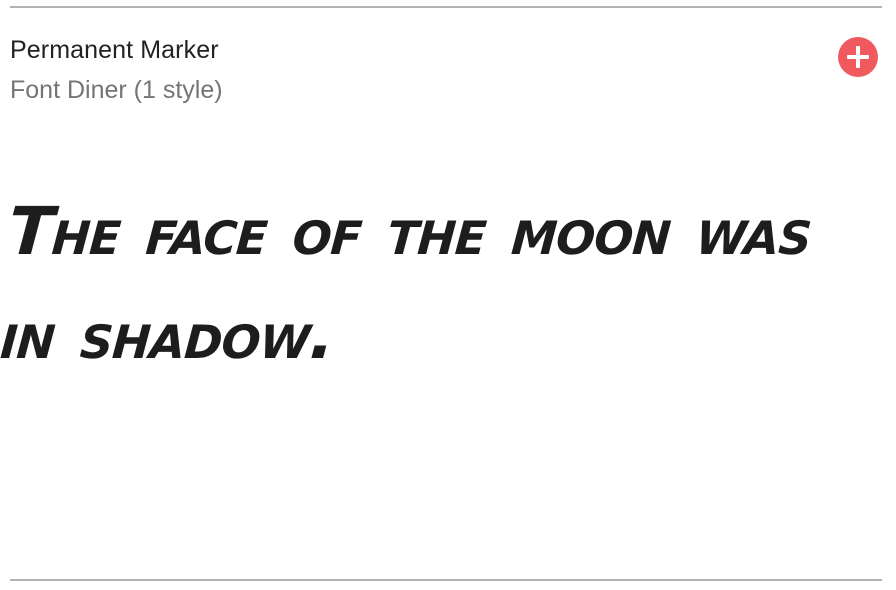 The height and width of the screenshot is (590, 896). I want to click on font-designer-and-styles: Font Diner (1 style), so click(116, 90).